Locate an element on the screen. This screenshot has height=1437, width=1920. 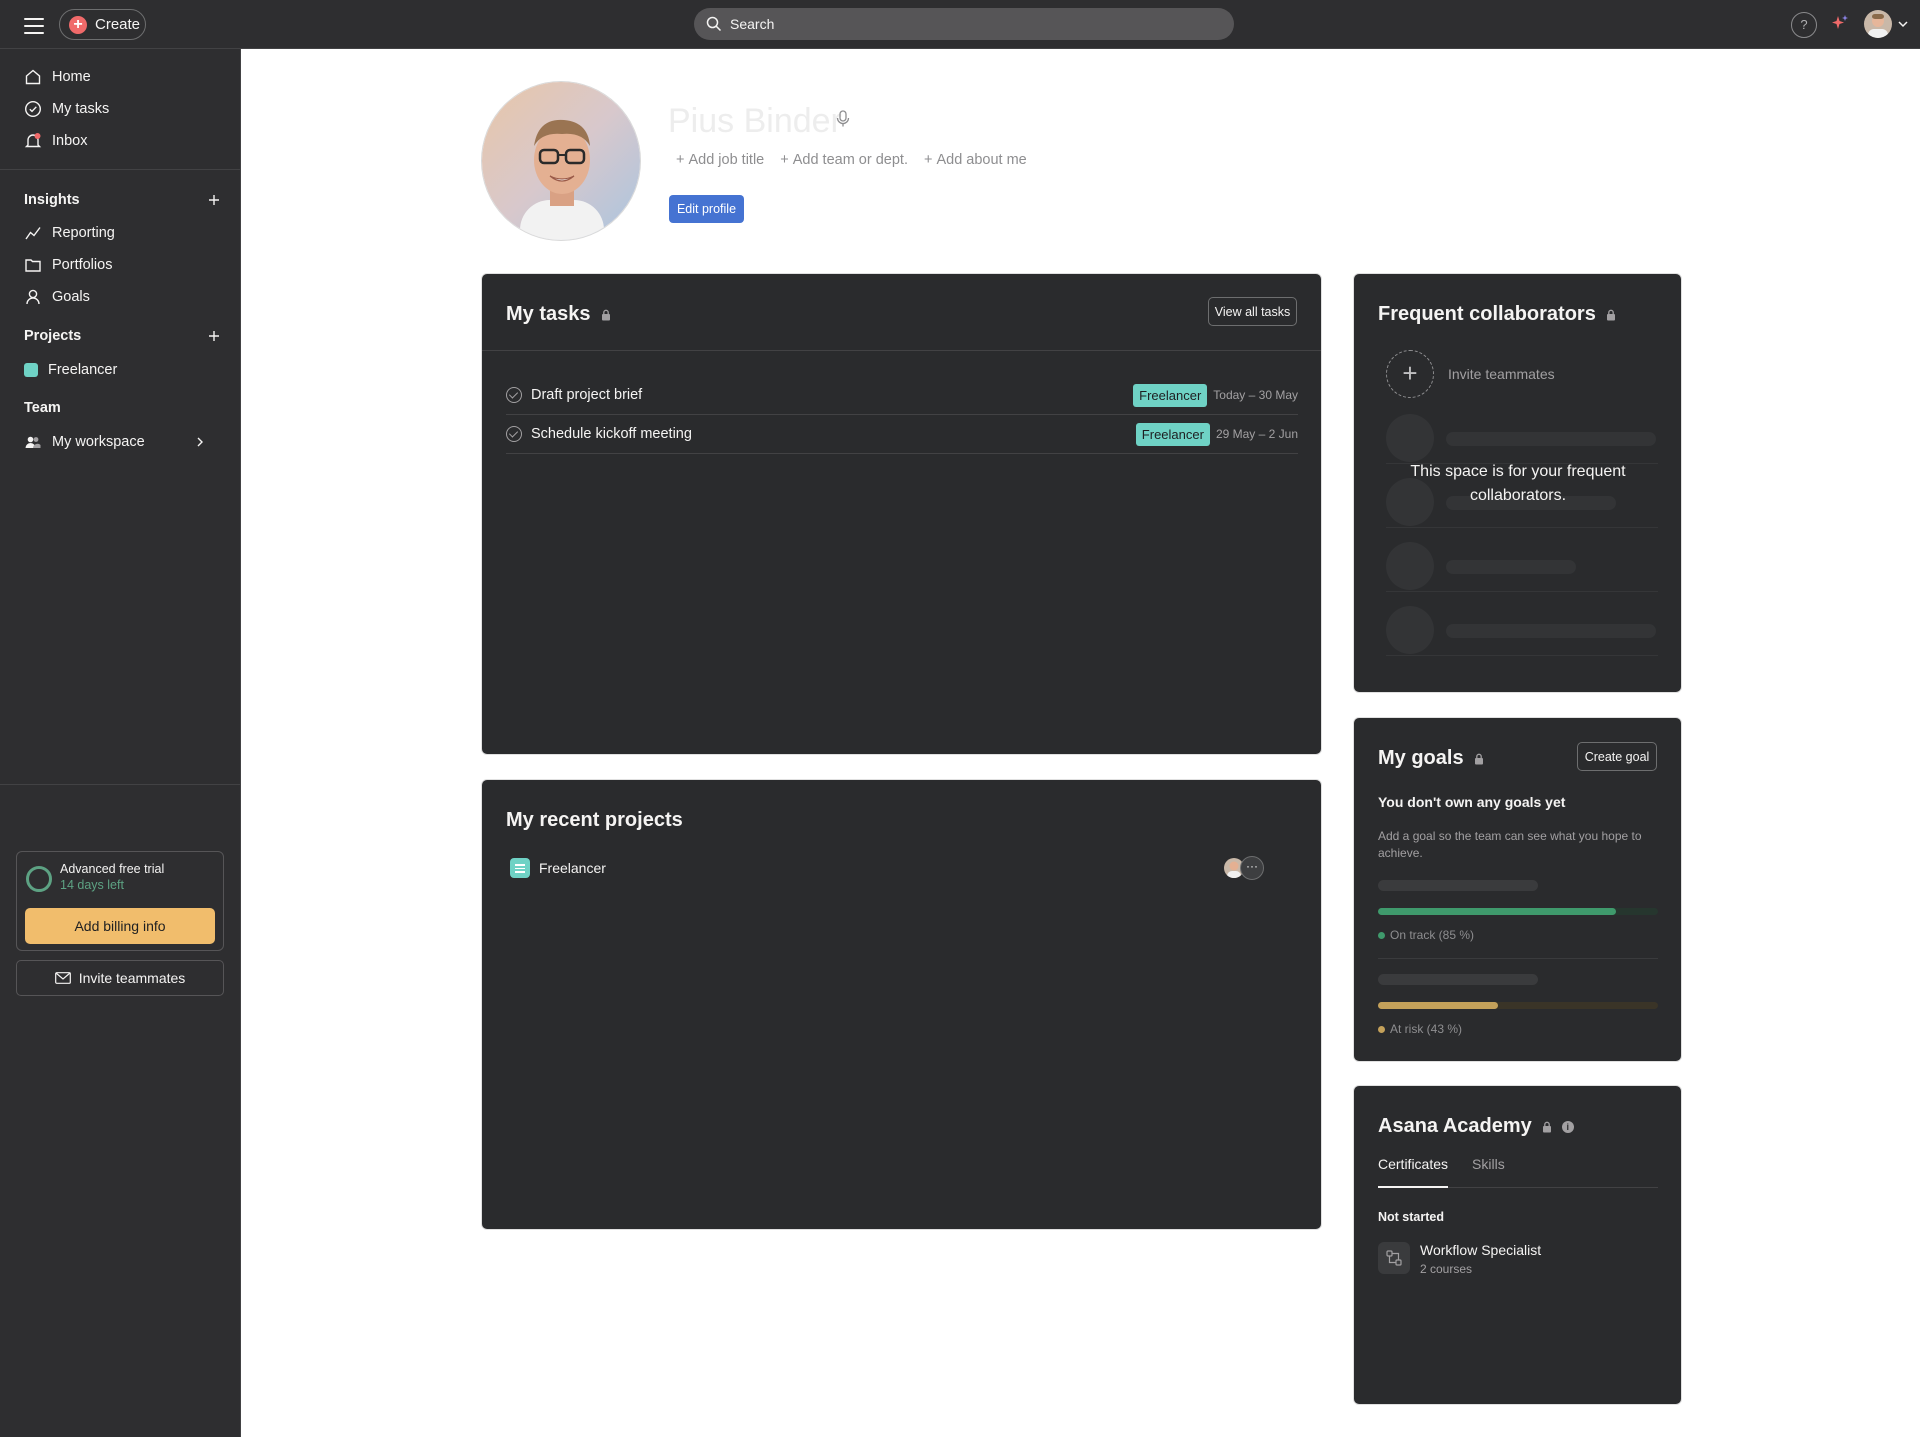
sidebar-item-label: Freelancer is located at coordinates (83, 370).